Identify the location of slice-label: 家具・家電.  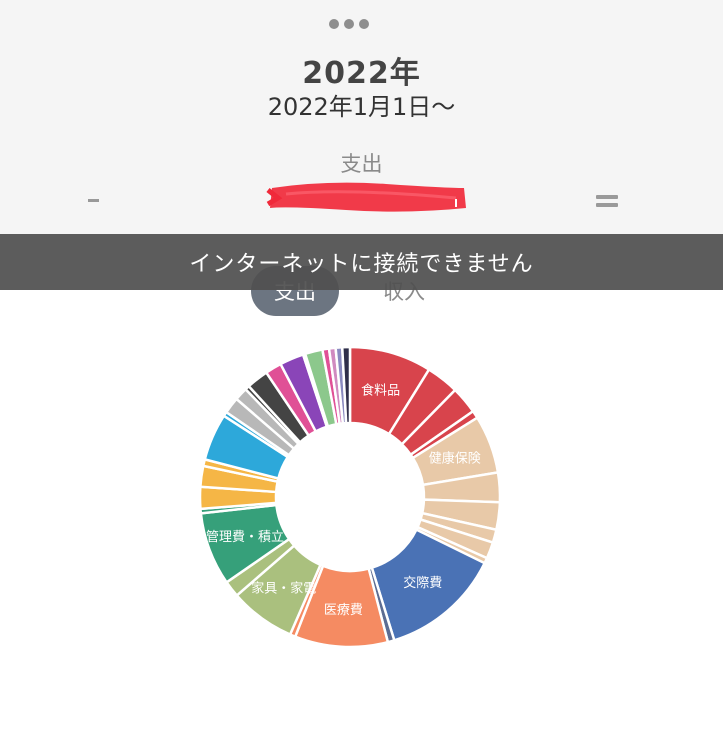
(283, 588).